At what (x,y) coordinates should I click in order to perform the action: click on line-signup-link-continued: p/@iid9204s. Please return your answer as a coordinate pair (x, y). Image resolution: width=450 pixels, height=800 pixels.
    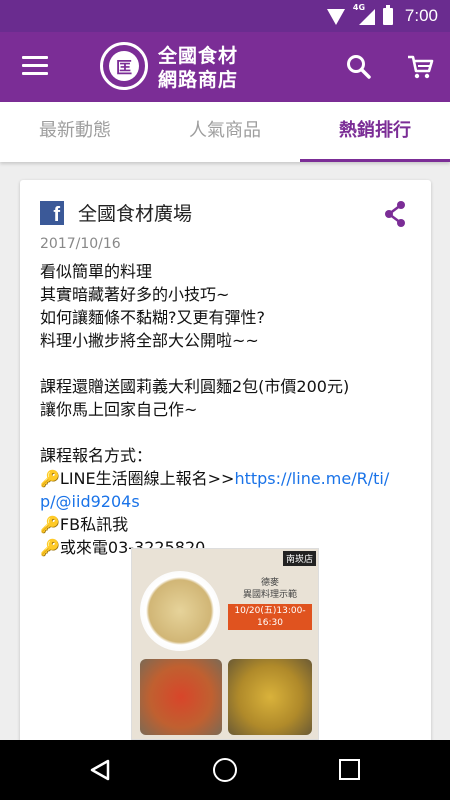
    Looking at the image, I should click on (90, 501).